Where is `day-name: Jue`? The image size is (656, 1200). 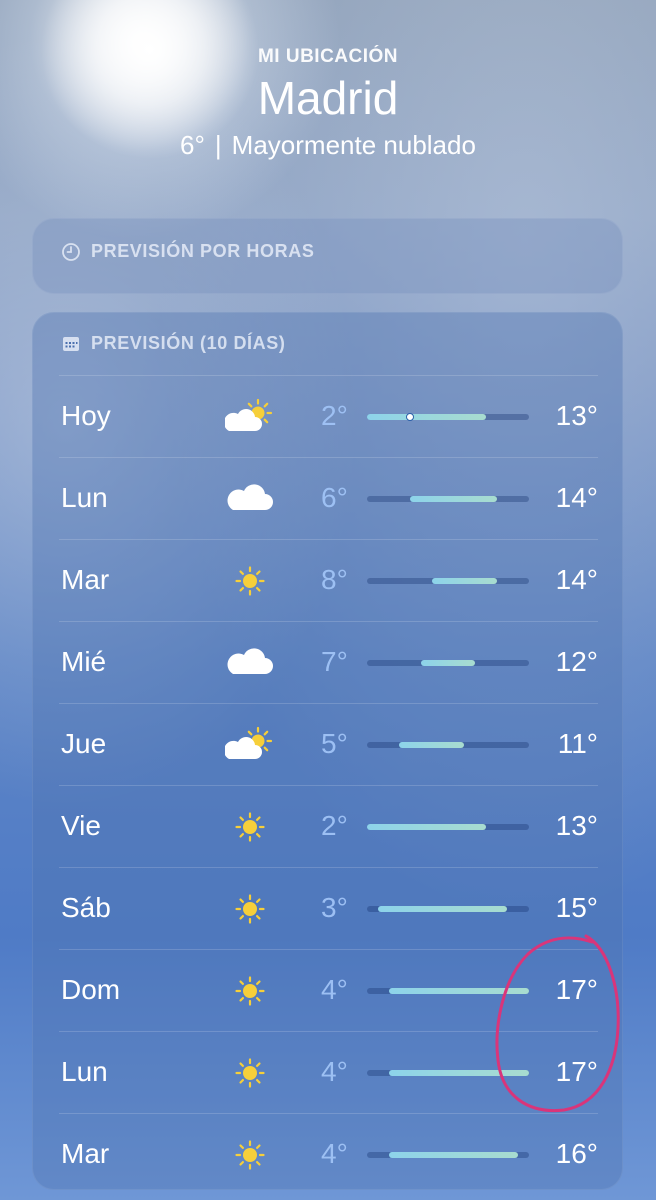 day-name: Jue is located at coordinates (84, 743).